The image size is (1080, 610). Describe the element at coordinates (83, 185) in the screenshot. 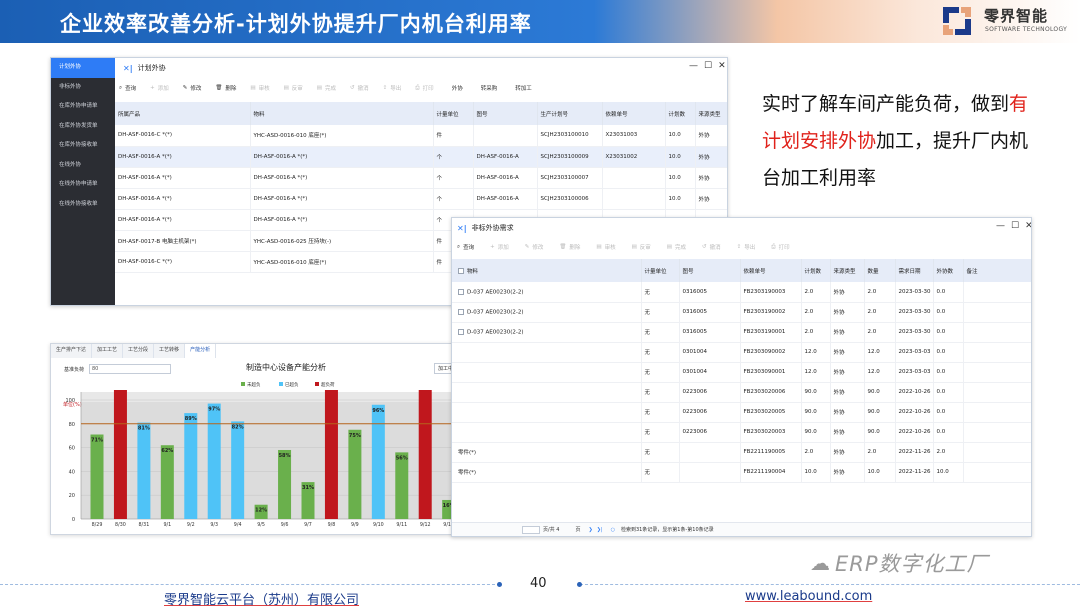

I see `sidebar-item: 在线外协申请单` at that location.